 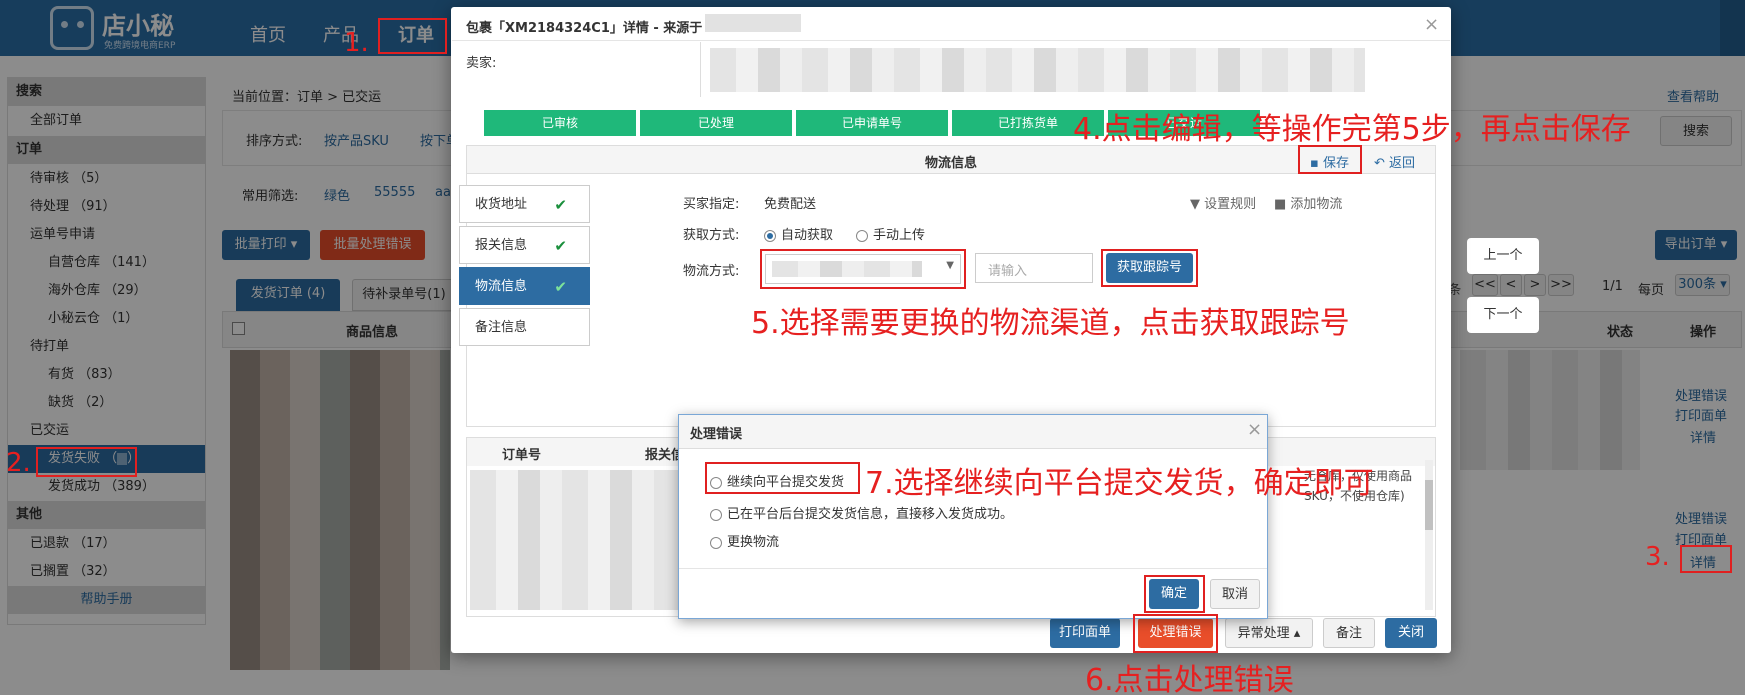 I want to click on filter-icon: ▼, so click(x=1197, y=204).